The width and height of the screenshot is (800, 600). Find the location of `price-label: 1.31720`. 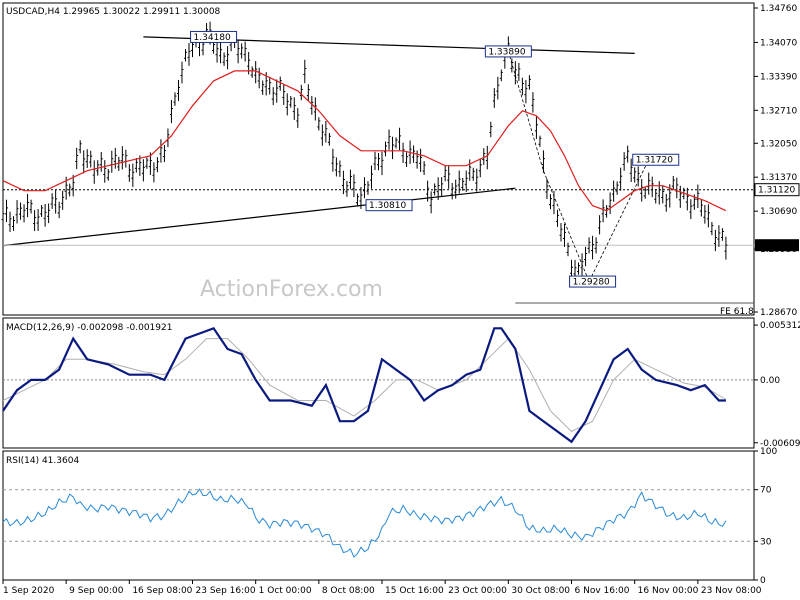

price-label: 1.31720 is located at coordinates (654, 161).